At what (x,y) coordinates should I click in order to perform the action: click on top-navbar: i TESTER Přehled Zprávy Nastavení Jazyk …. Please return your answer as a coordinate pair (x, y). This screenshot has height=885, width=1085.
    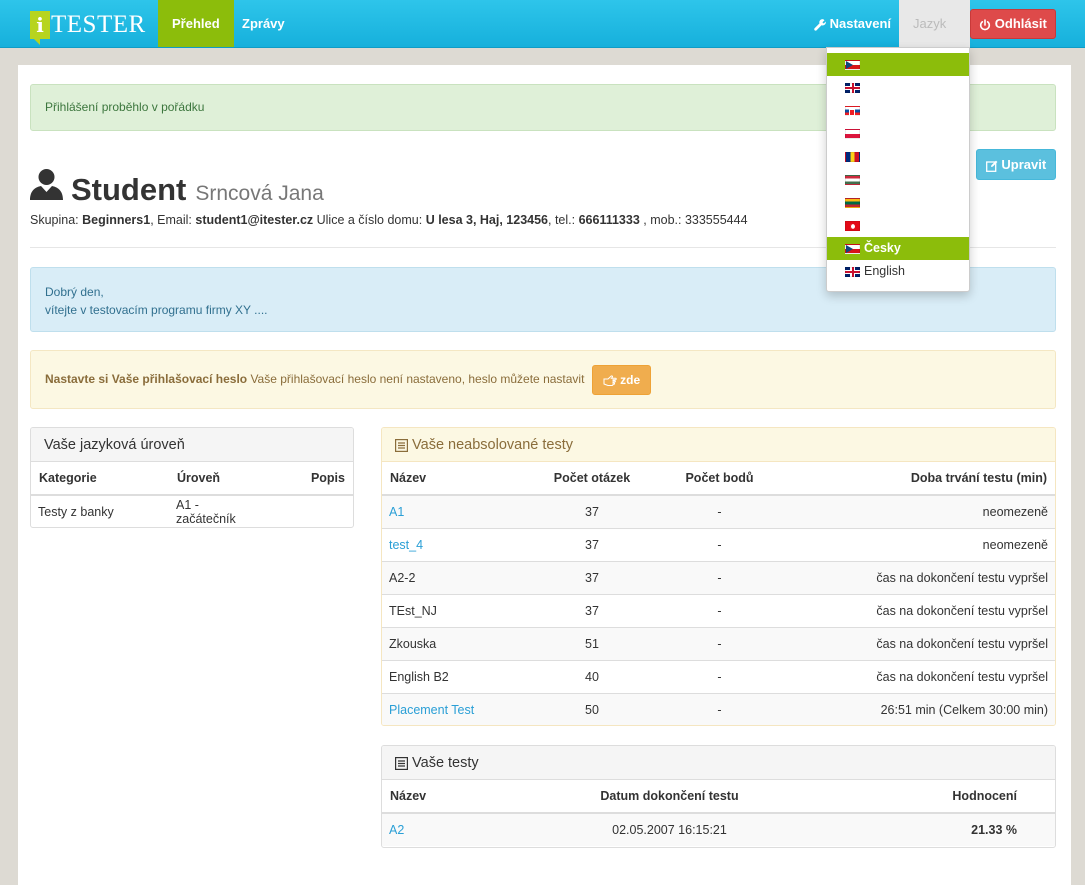
    Looking at the image, I should click on (542, 37).